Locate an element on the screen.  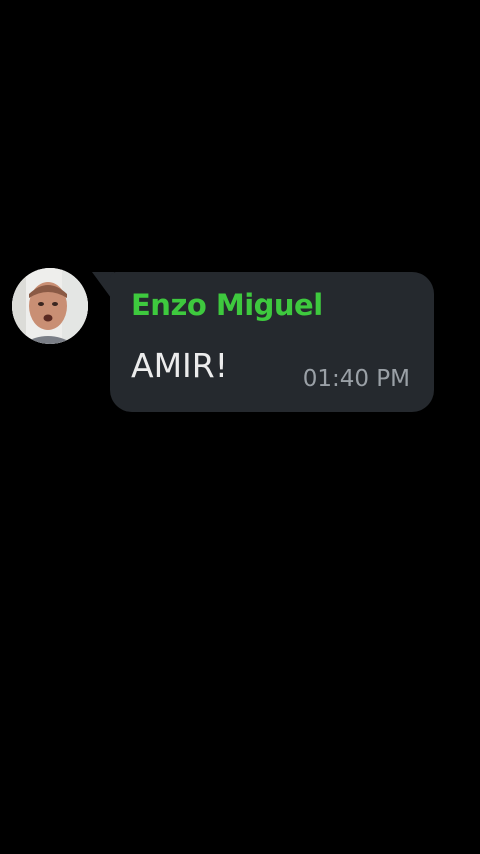
message-text: AMIR! is located at coordinates (179, 365).